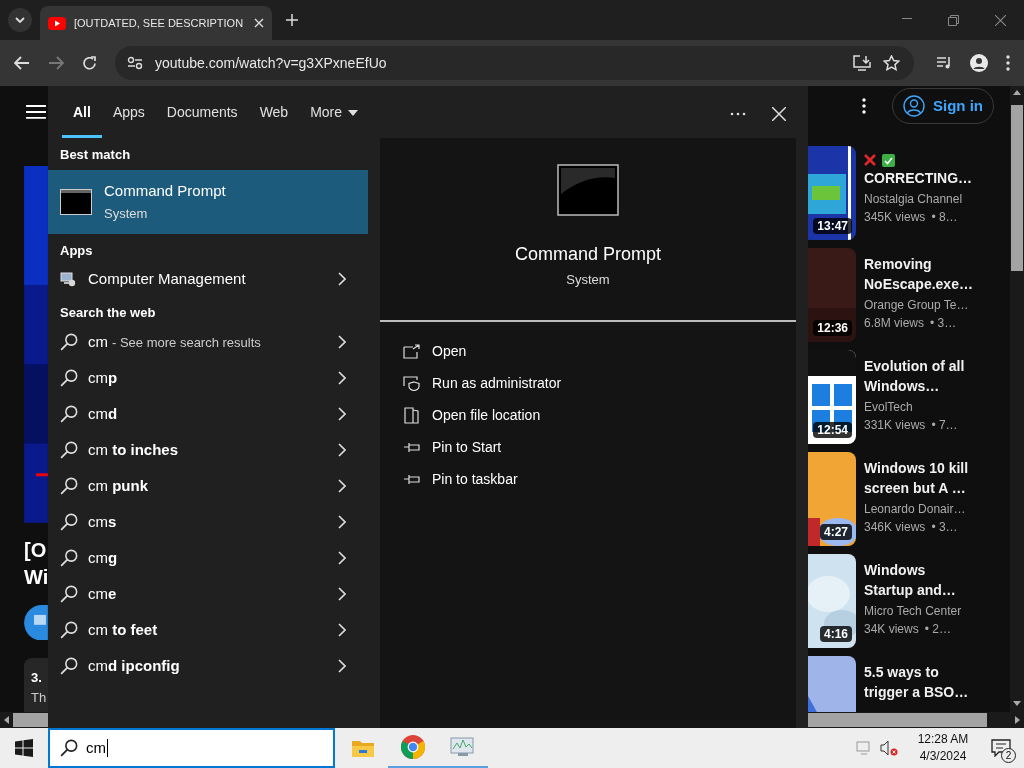  What do you see at coordinates (274, 114) in the screenshot?
I see `search-tab: Web` at bounding box center [274, 114].